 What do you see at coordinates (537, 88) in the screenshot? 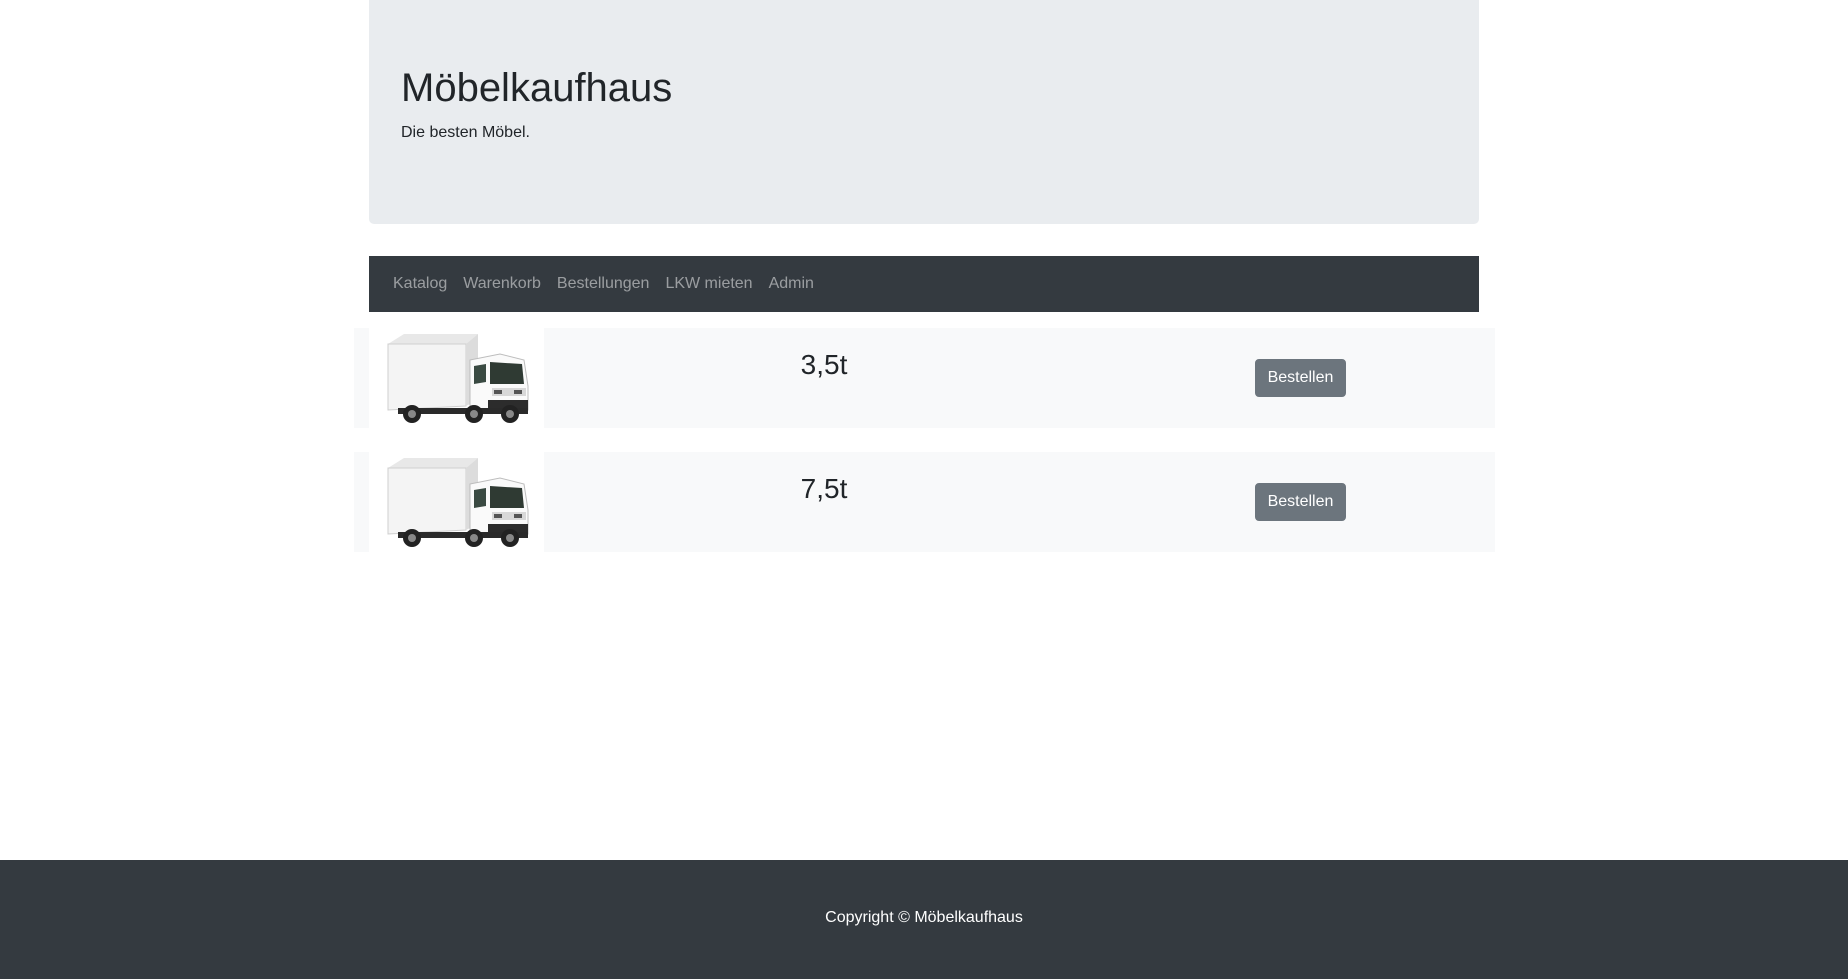
I see `page-title: Möbelkaufhaus` at bounding box center [537, 88].